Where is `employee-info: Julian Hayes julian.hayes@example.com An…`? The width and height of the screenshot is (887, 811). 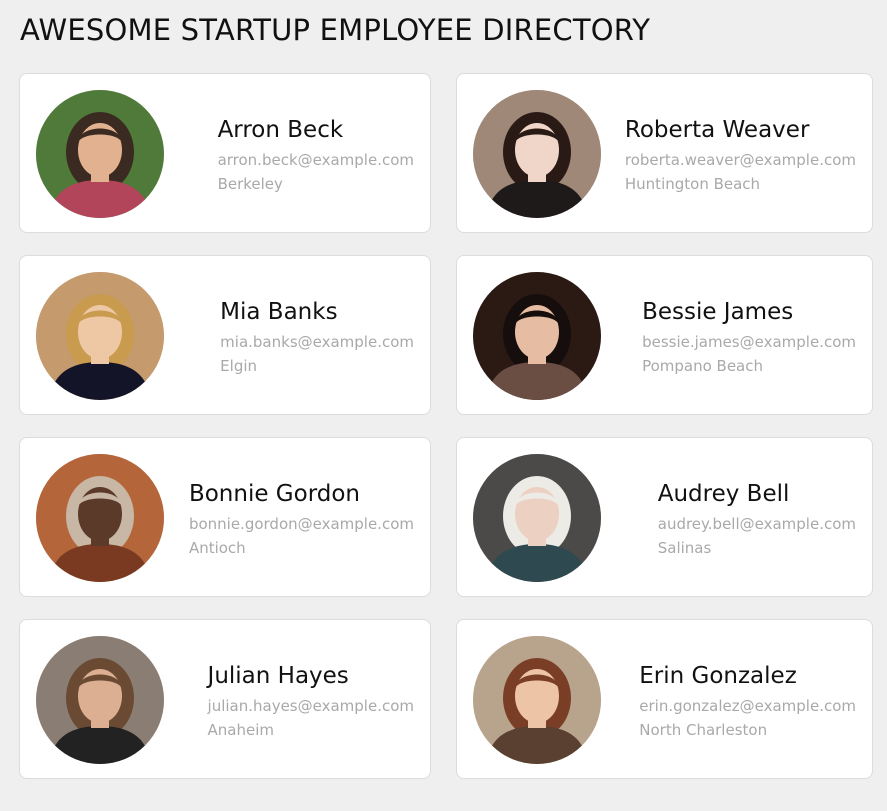
employee-info: Julian Hayes julian.hayes@example.com An… is located at coordinates (311, 700).